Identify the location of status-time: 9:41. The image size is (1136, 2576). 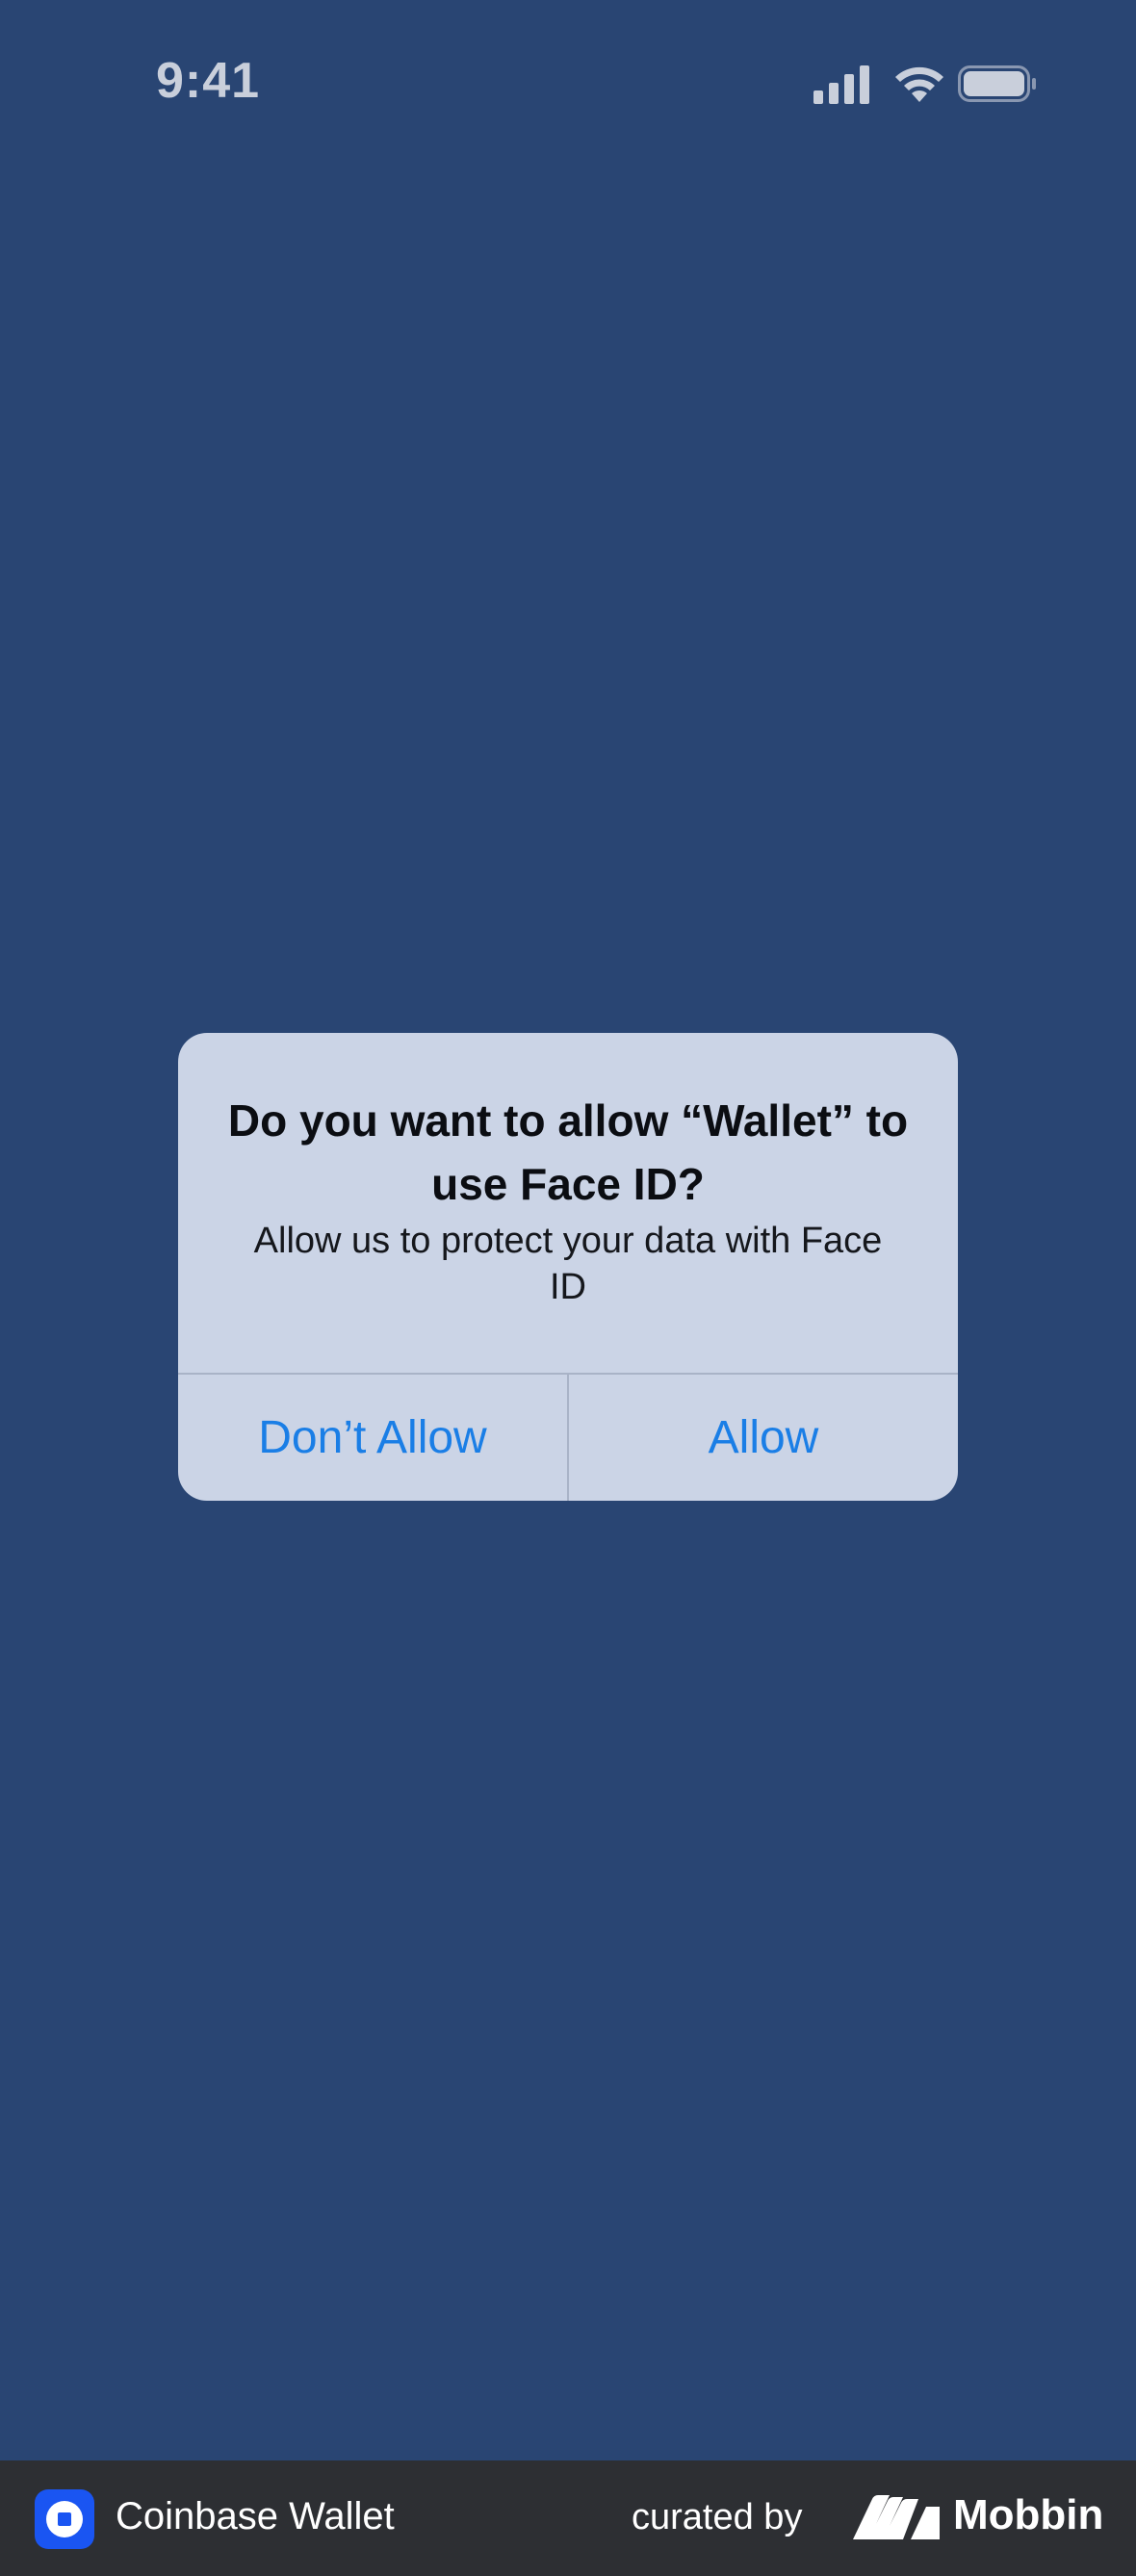
(209, 81).